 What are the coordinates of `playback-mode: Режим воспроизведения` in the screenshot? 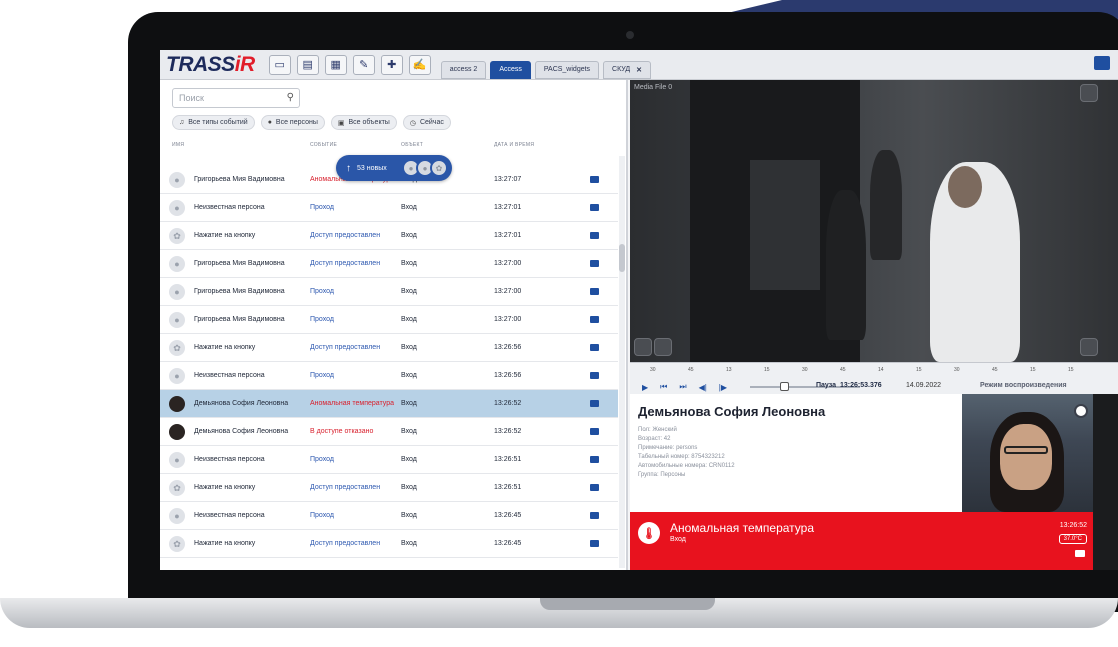 It's located at (1023, 385).